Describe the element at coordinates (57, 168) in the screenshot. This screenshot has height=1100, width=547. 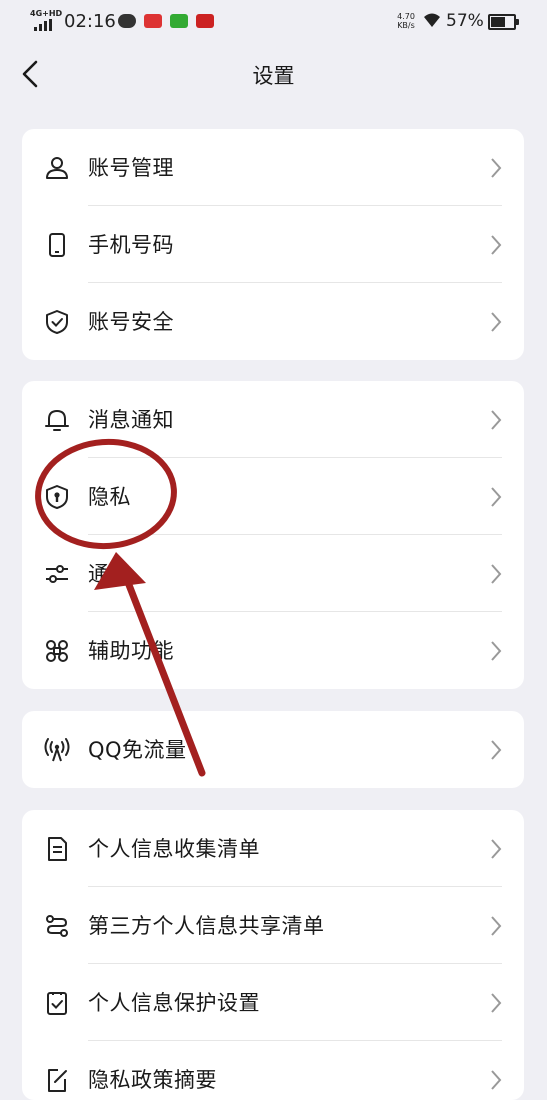
I see `person-icon` at that location.